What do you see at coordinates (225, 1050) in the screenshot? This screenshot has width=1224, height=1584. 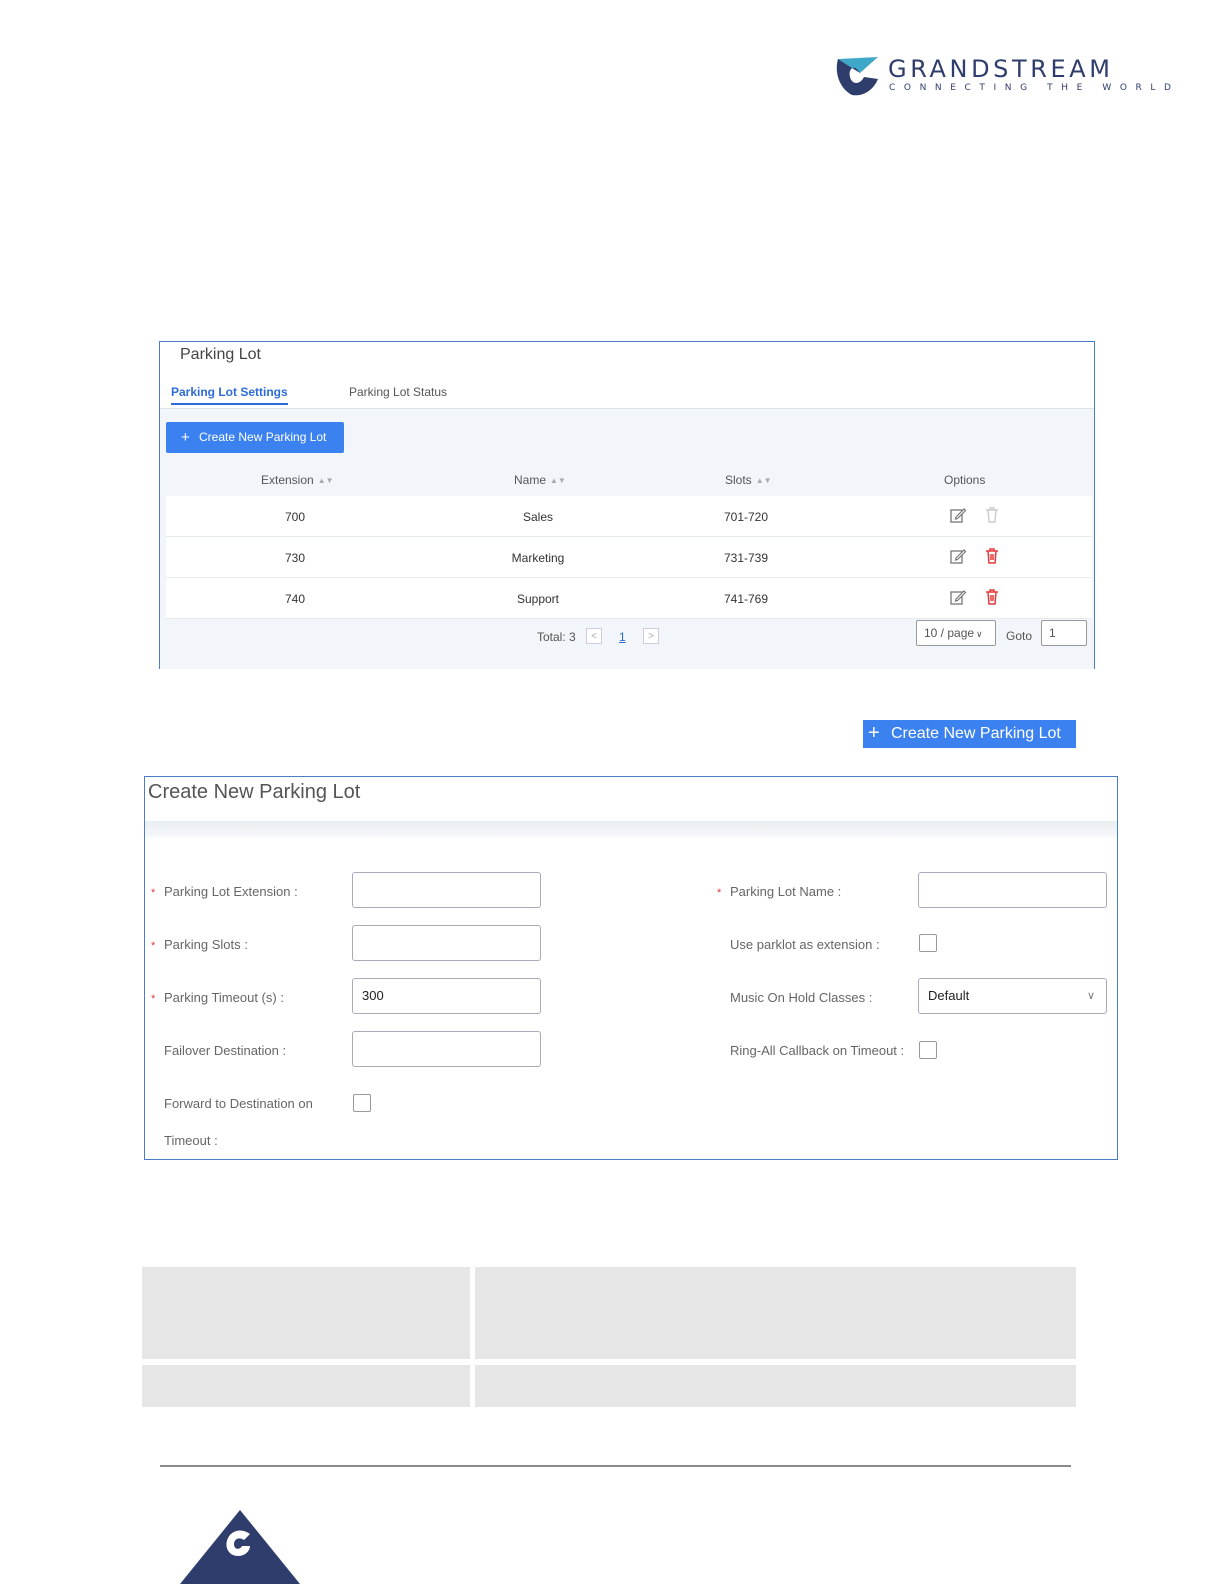 I see `failover-destination-label: Failover Destination :` at bounding box center [225, 1050].